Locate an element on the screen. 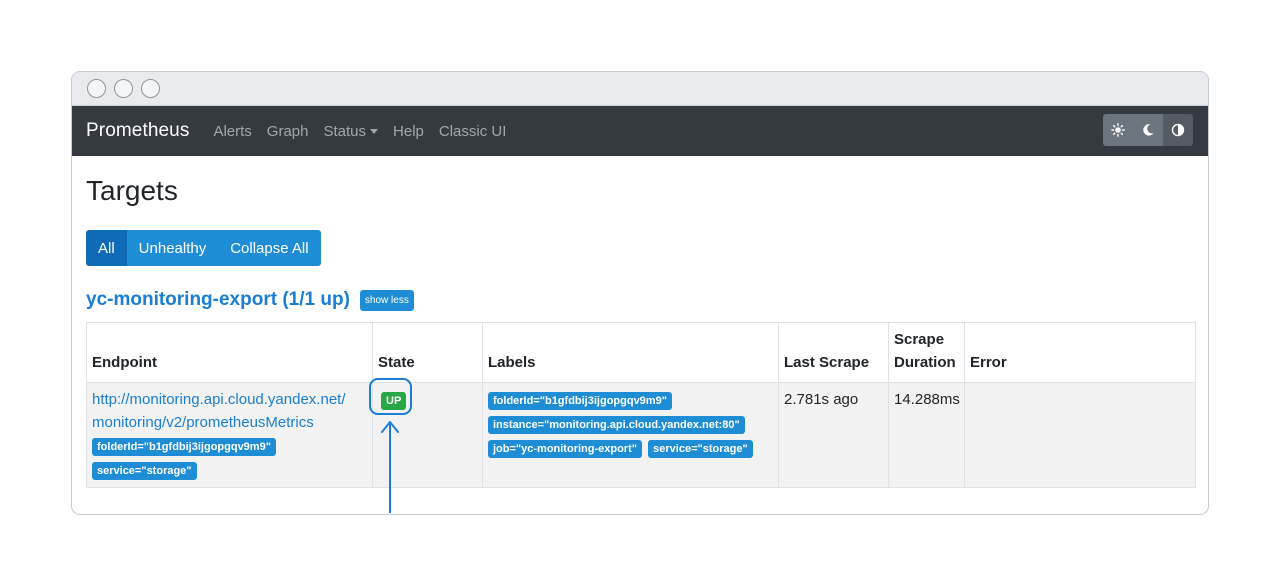 The width and height of the screenshot is (1280, 586). moon-icon is located at coordinates (1148, 130).